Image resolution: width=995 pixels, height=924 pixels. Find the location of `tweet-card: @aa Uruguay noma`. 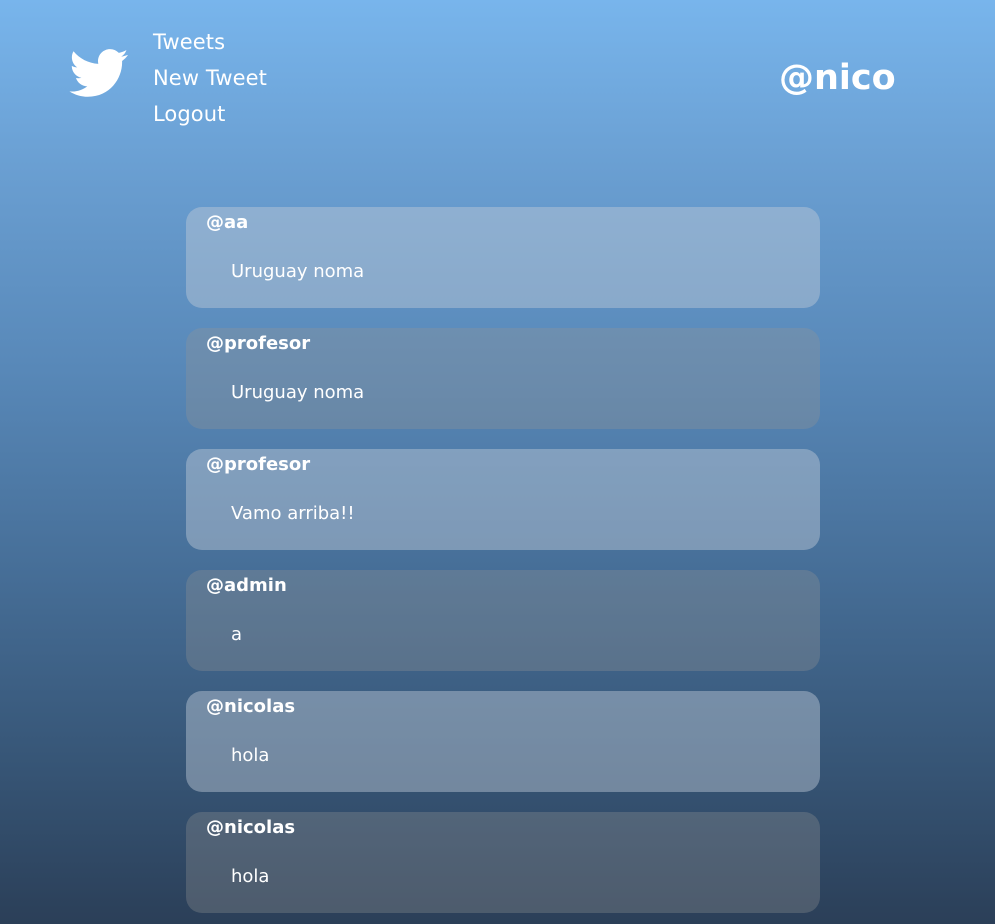

tweet-card: @aa Uruguay noma is located at coordinates (503, 257).